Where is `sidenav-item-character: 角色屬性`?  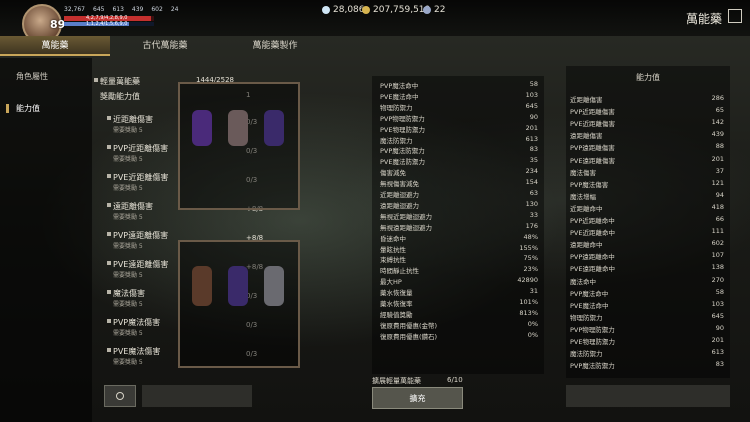 sidenav-item-character: 角色屬性 is located at coordinates (32, 76).